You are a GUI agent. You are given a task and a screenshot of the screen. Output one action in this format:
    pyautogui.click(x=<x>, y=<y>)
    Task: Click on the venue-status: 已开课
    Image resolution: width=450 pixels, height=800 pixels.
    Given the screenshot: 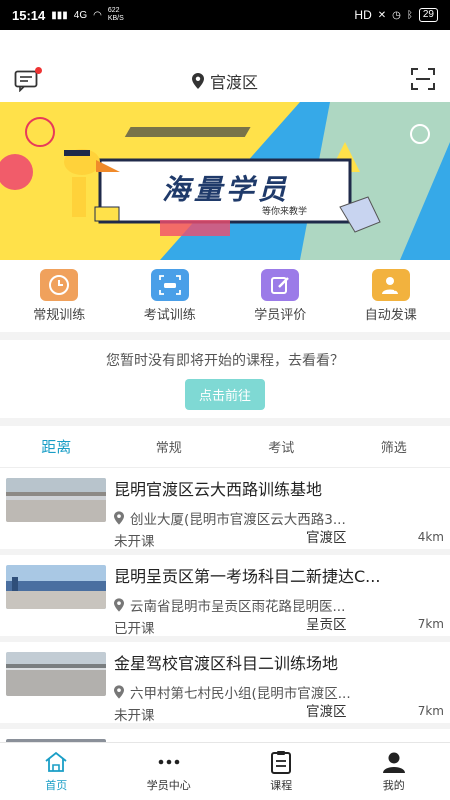 What is the action you would take?
    pyautogui.click(x=134, y=629)
    